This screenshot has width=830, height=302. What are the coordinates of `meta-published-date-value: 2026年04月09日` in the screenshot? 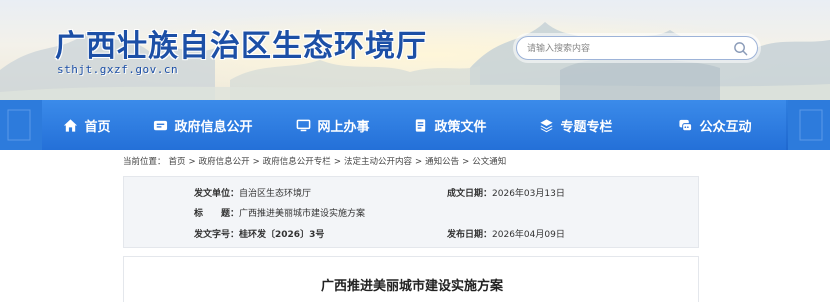 It's located at (528, 235).